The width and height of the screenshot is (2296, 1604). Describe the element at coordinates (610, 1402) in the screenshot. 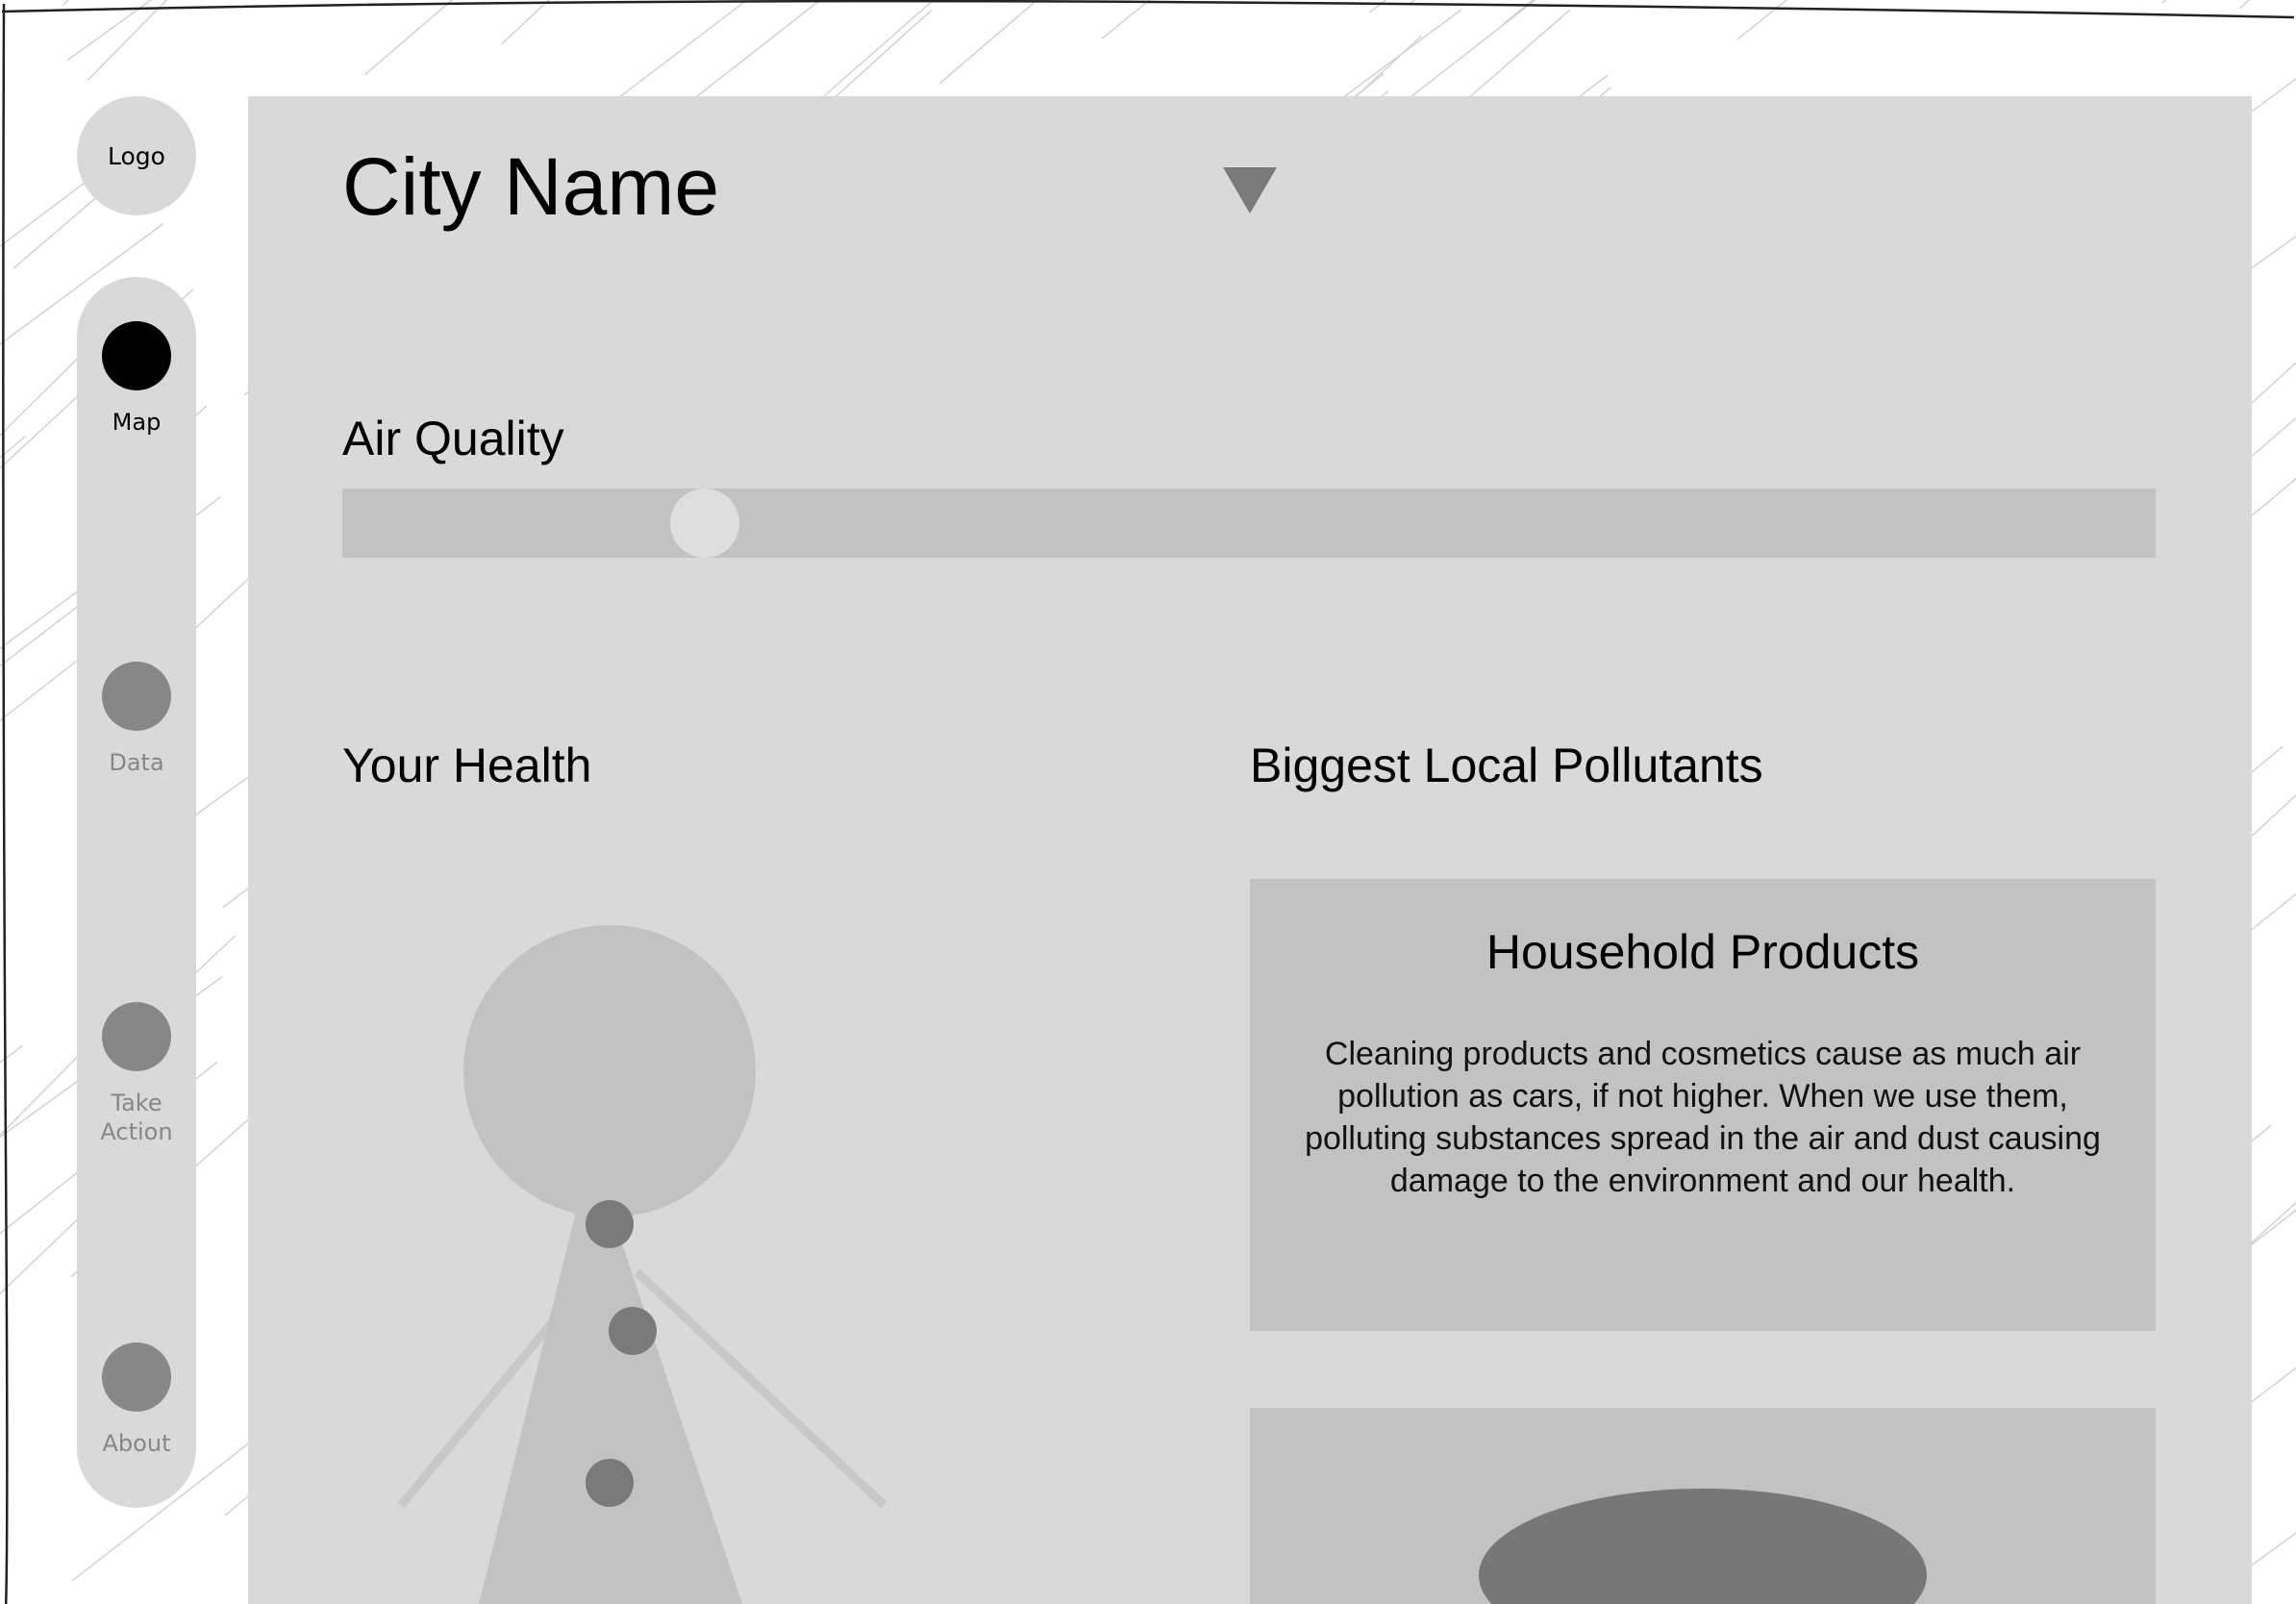

I see `figure-body` at that location.